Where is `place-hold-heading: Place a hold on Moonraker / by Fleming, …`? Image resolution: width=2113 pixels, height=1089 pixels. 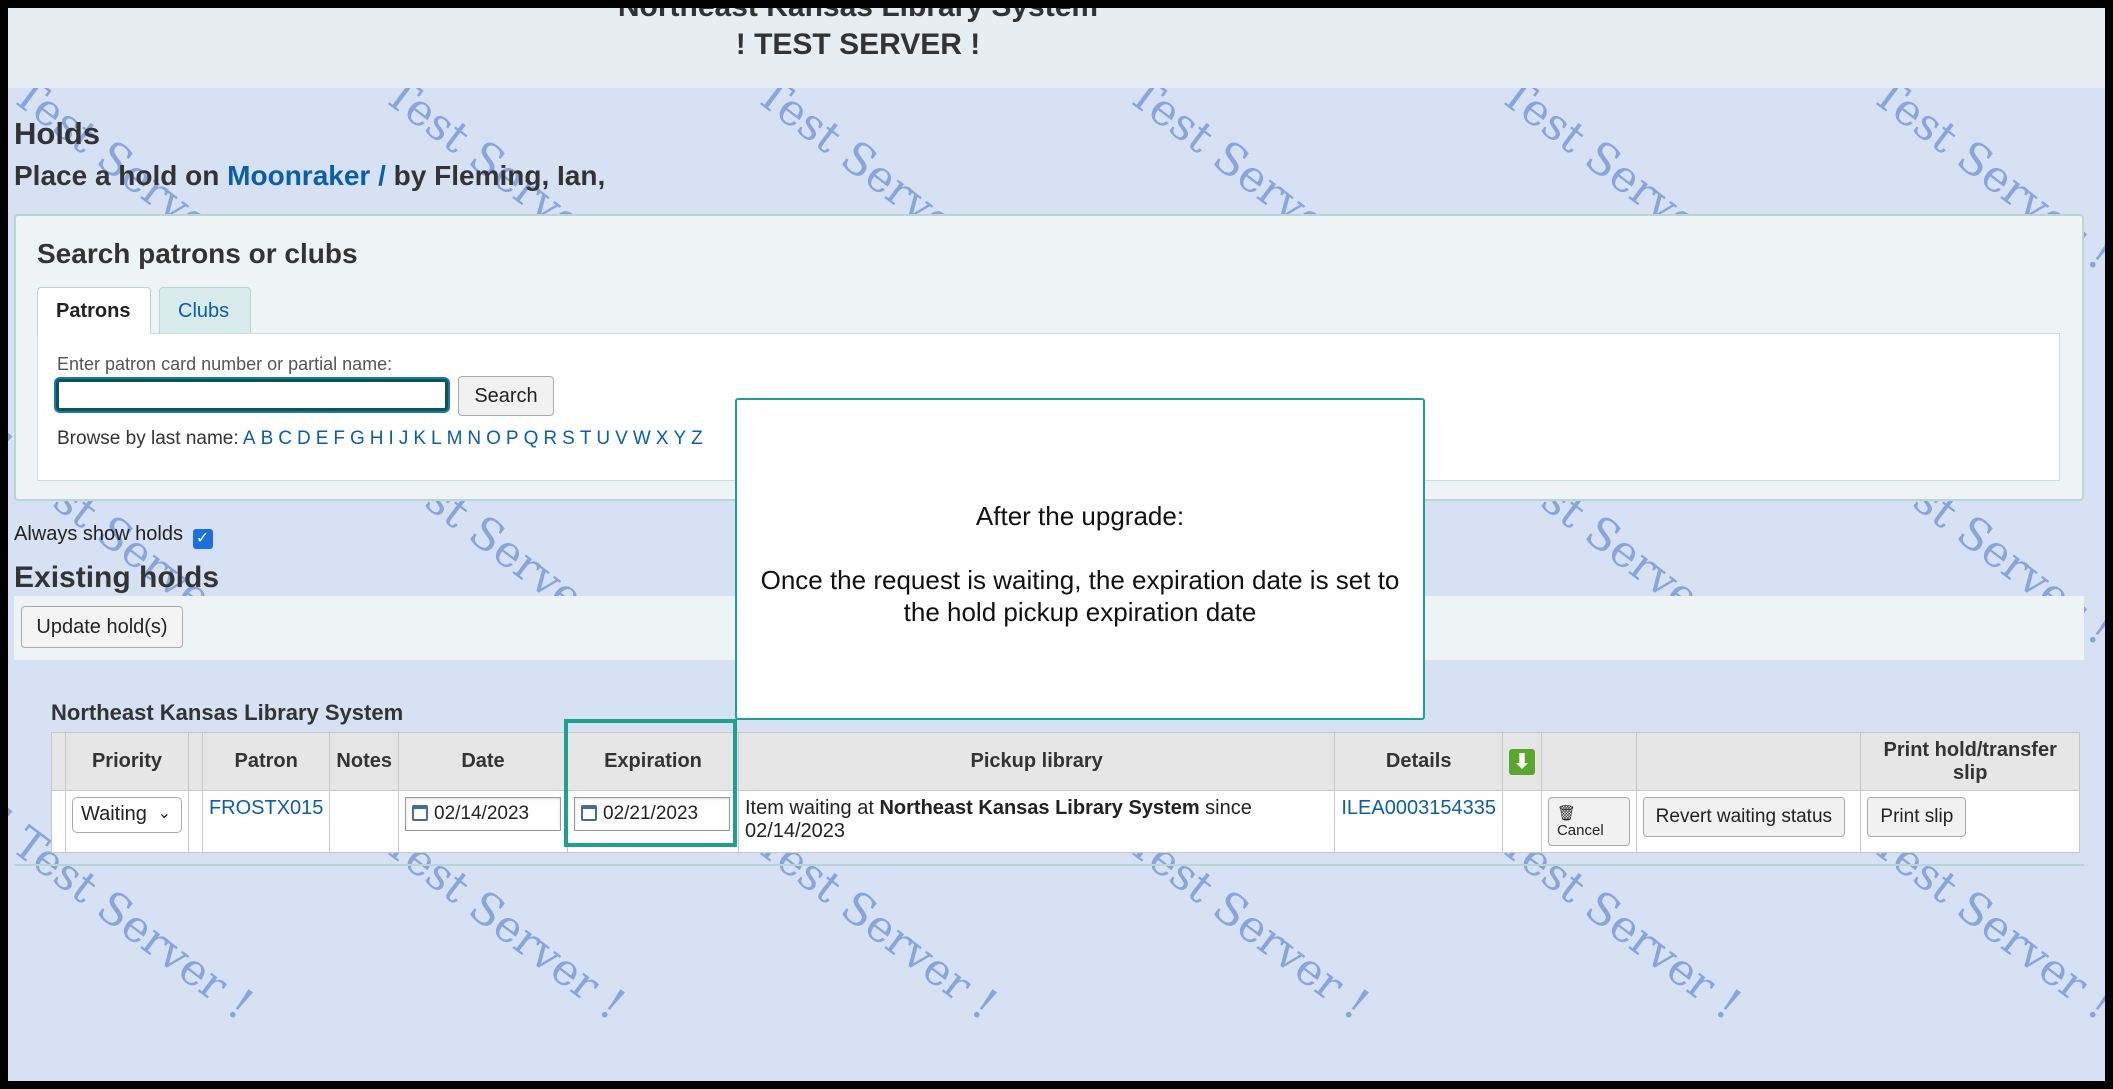
place-hold-heading: Place a hold on Moonraker / by Fleming, … is located at coordinates (309, 176).